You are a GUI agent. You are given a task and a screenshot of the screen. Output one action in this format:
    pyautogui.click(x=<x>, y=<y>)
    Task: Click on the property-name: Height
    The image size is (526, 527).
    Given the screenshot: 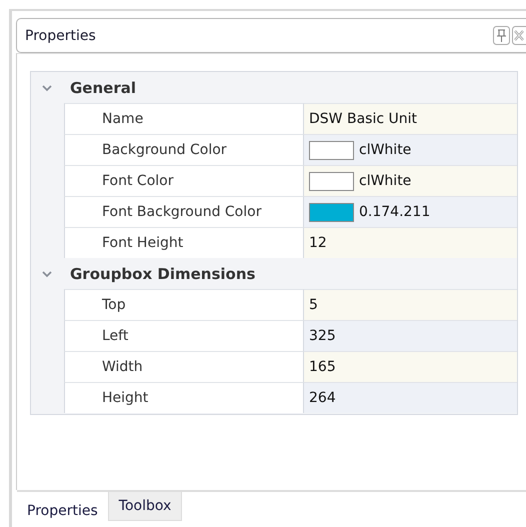 What is the action you would take?
    pyautogui.click(x=184, y=397)
    